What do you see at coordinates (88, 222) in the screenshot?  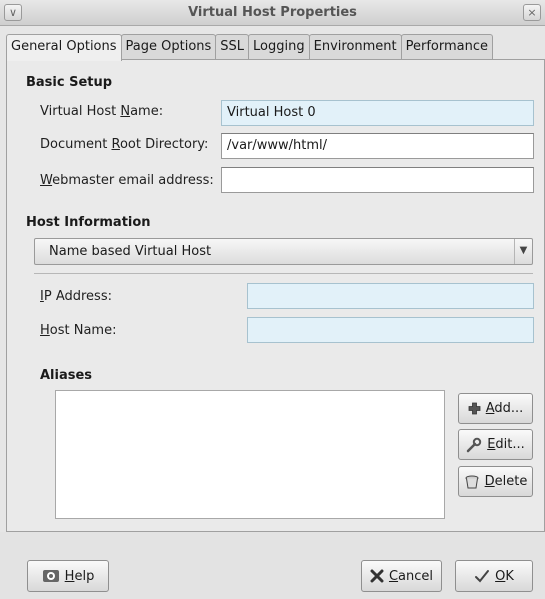 I see `host-information-heading: Host Information` at bounding box center [88, 222].